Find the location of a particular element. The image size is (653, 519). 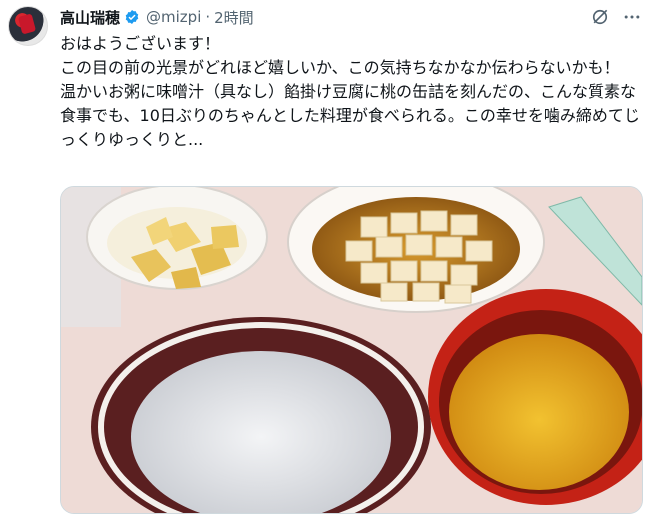

tweet-line: この目の前の光景がどれほど嬉しいか、この気持ちなかなか伝わらないかも！ is located at coordinates (340, 67).